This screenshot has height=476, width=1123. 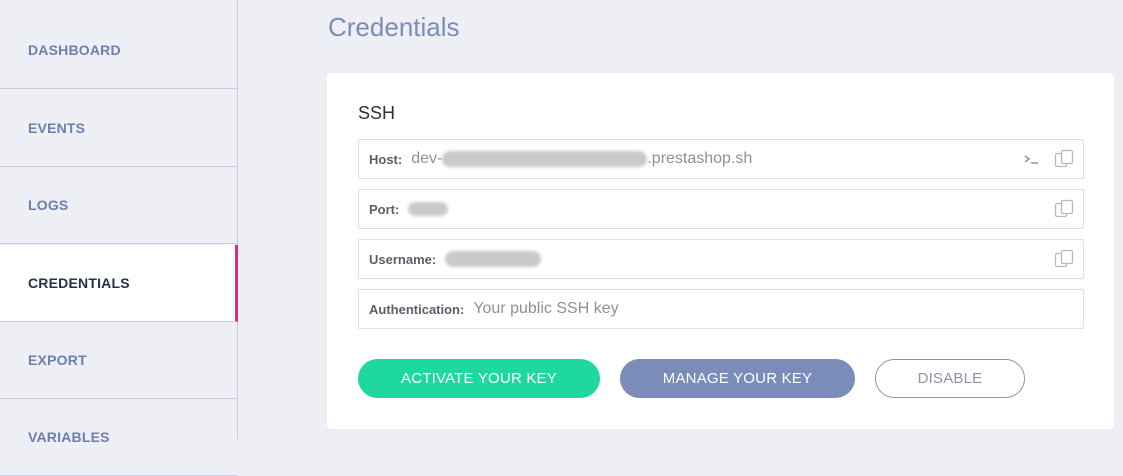 I want to click on host-value: dev- .prestashop.sh, so click(x=581, y=159).